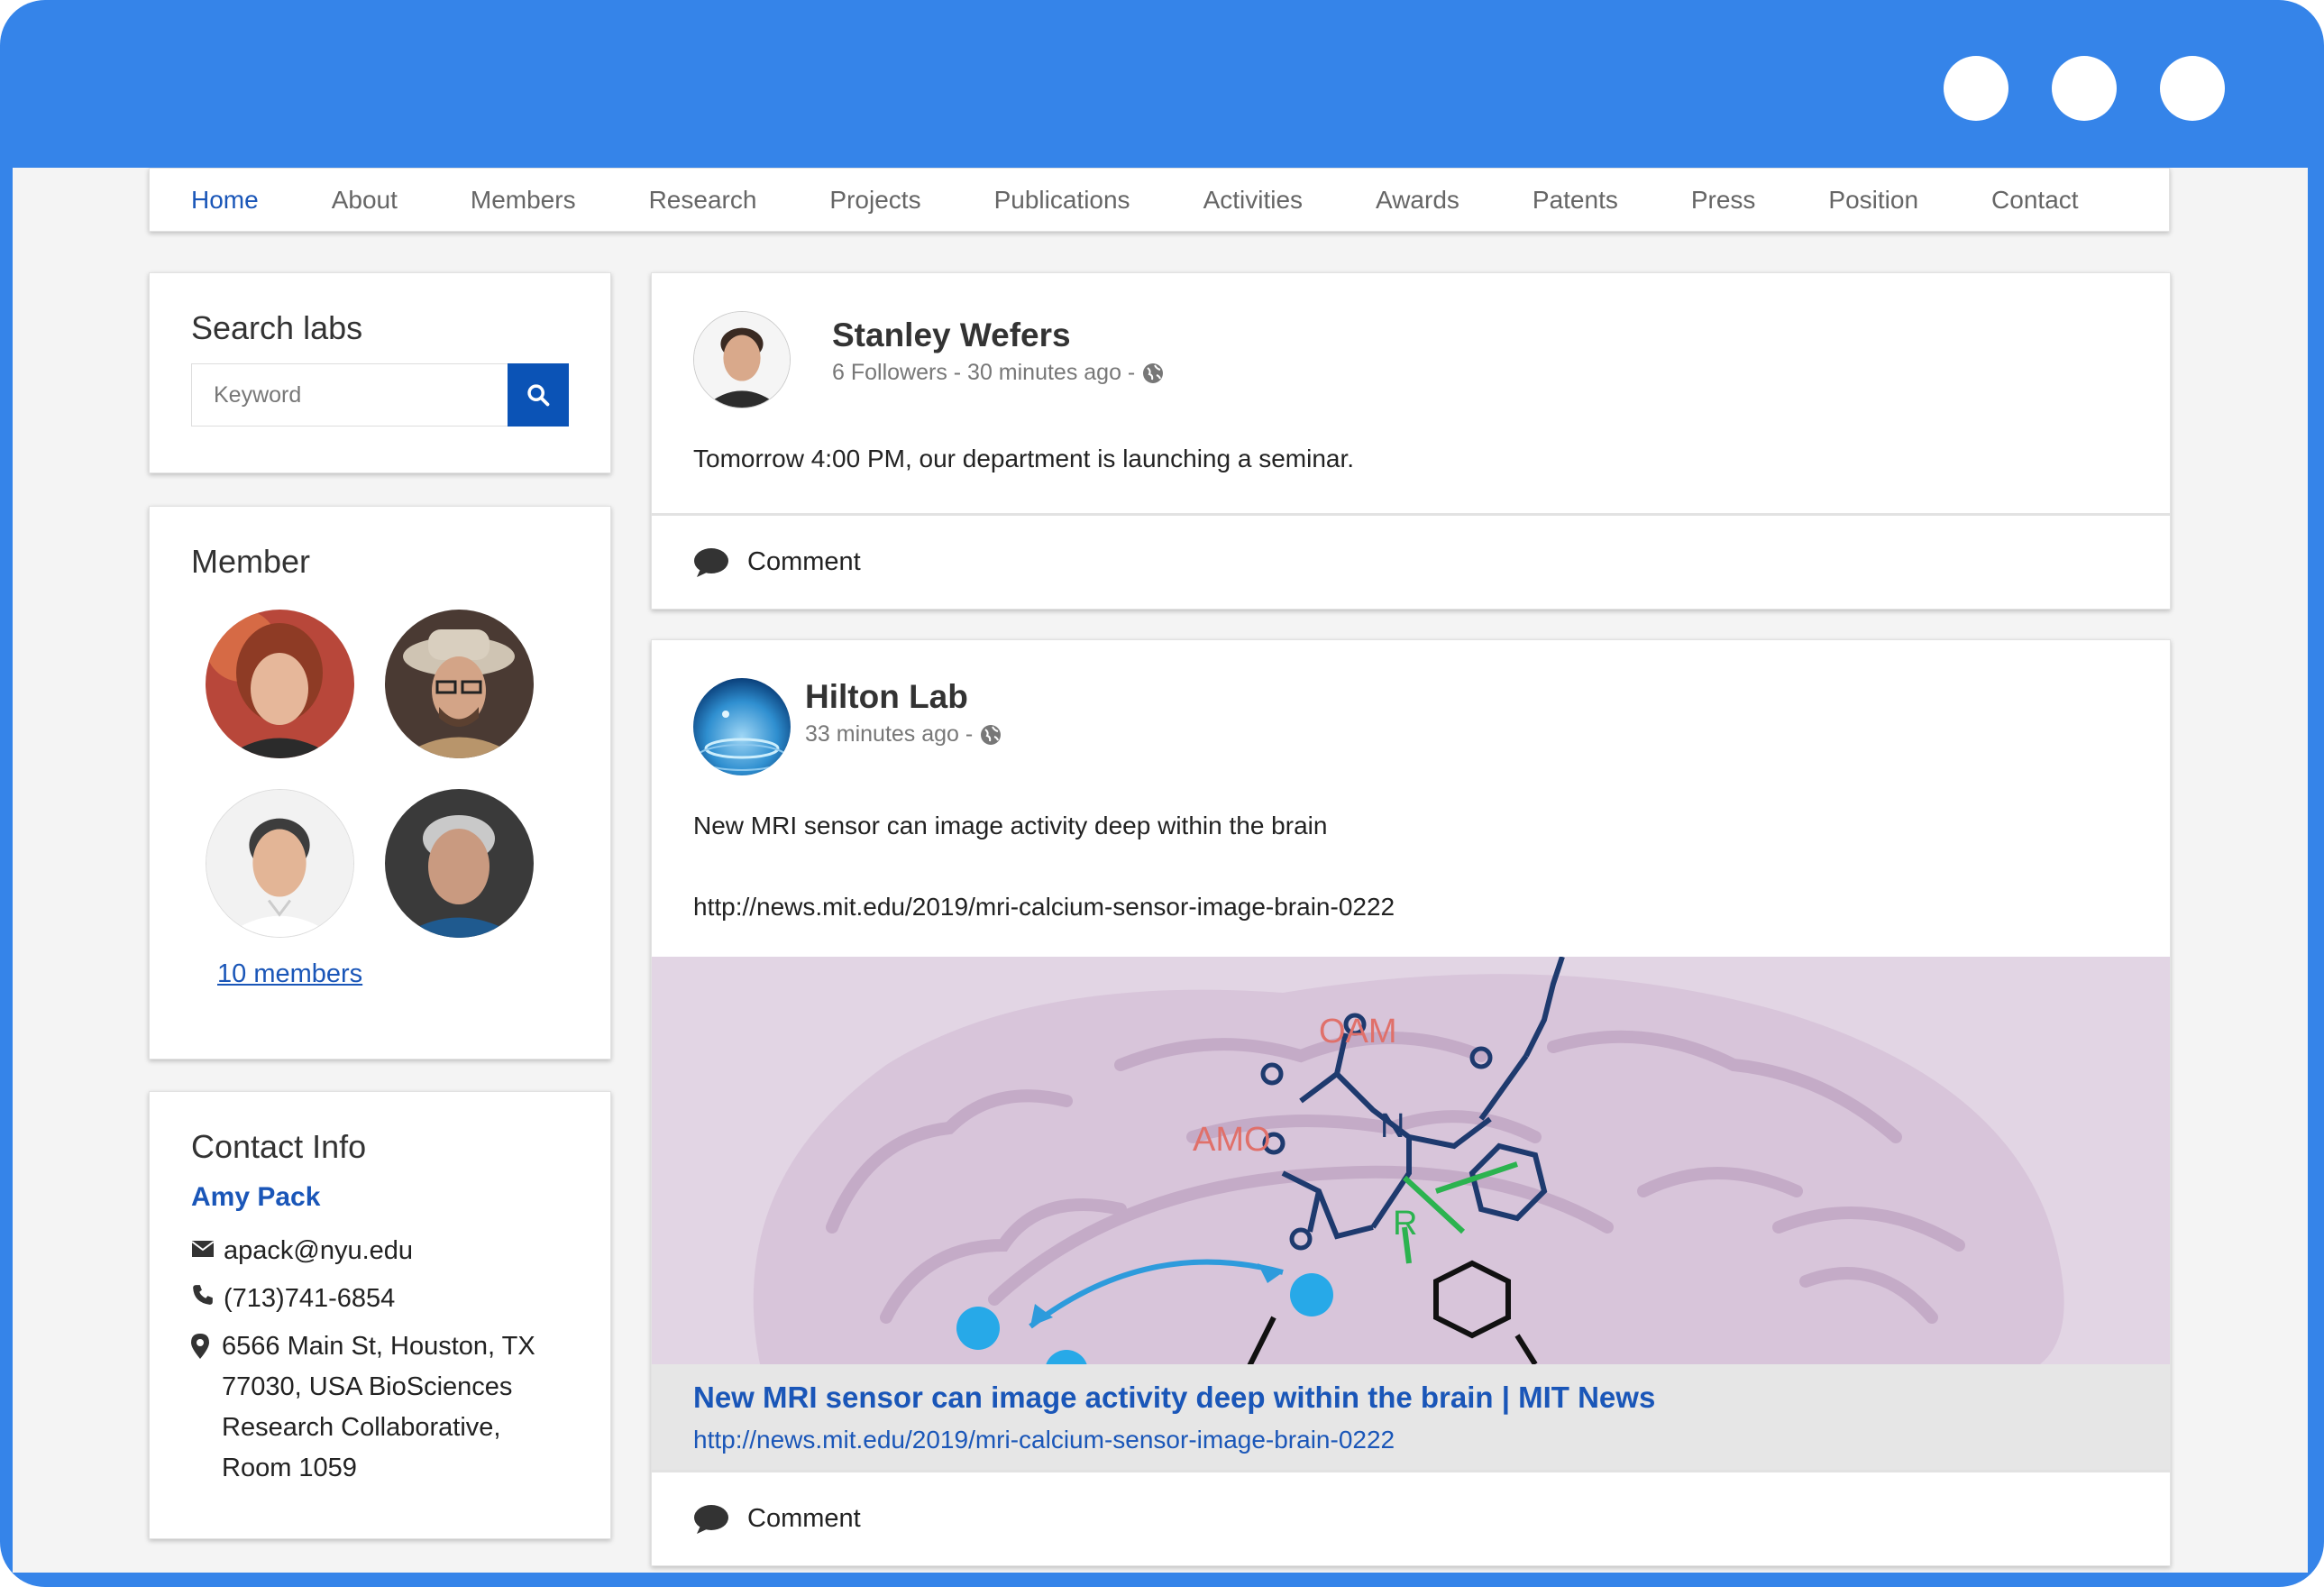 The width and height of the screenshot is (2324, 1587). I want to click on envelope-icon, so click(207, 1248).